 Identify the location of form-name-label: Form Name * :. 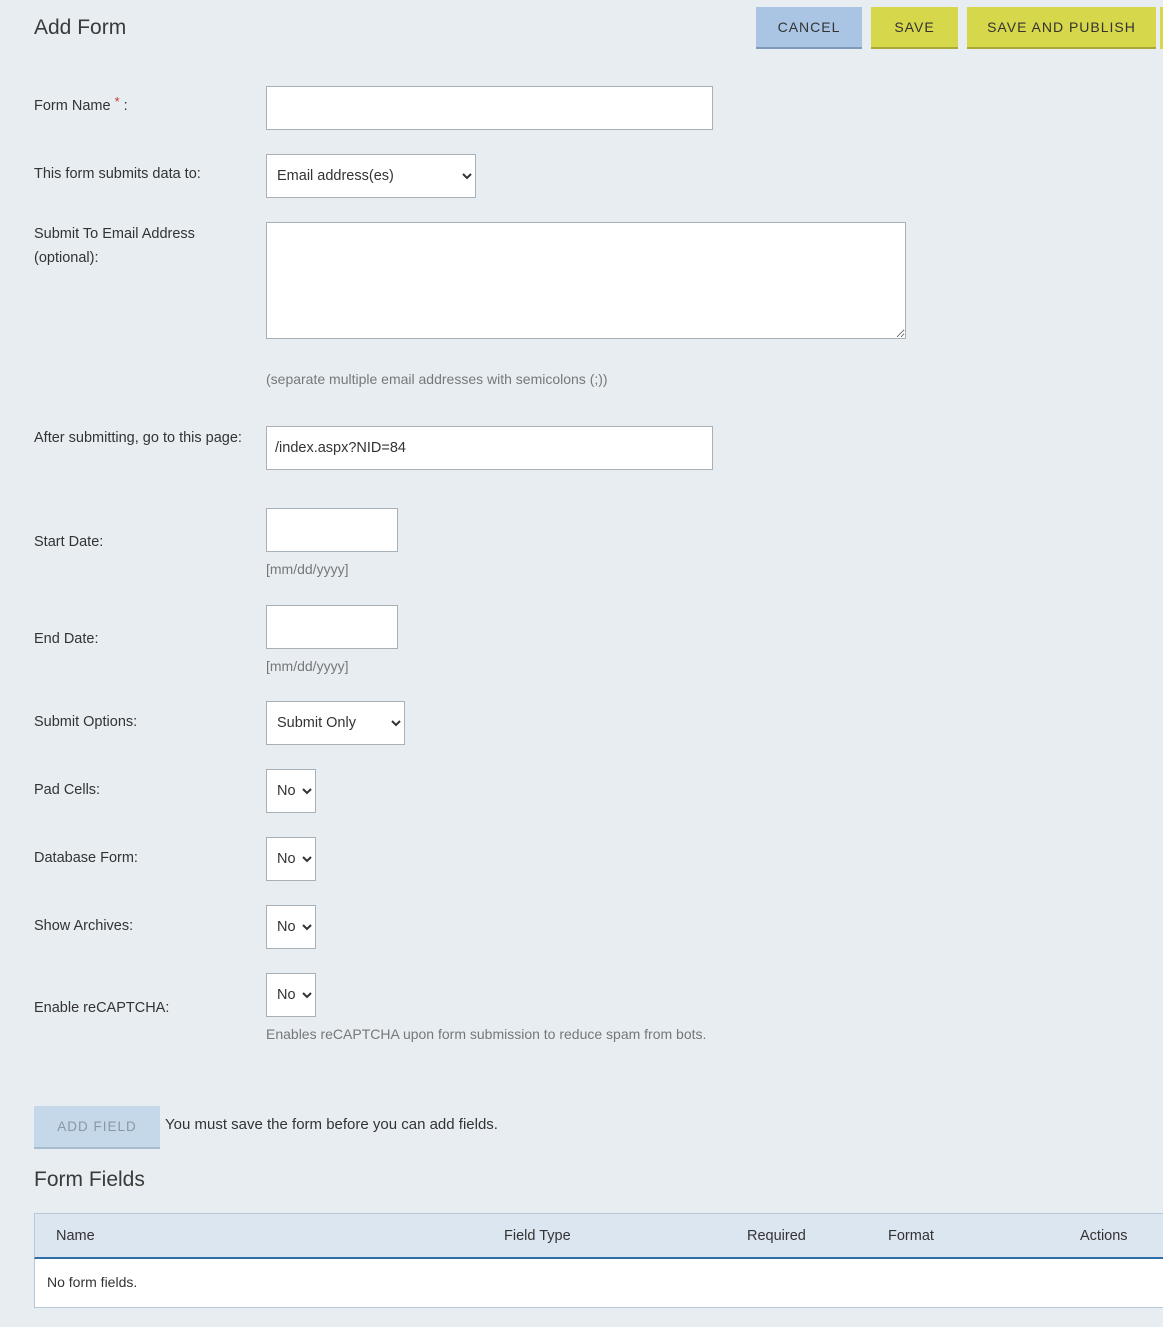
(81, 106).